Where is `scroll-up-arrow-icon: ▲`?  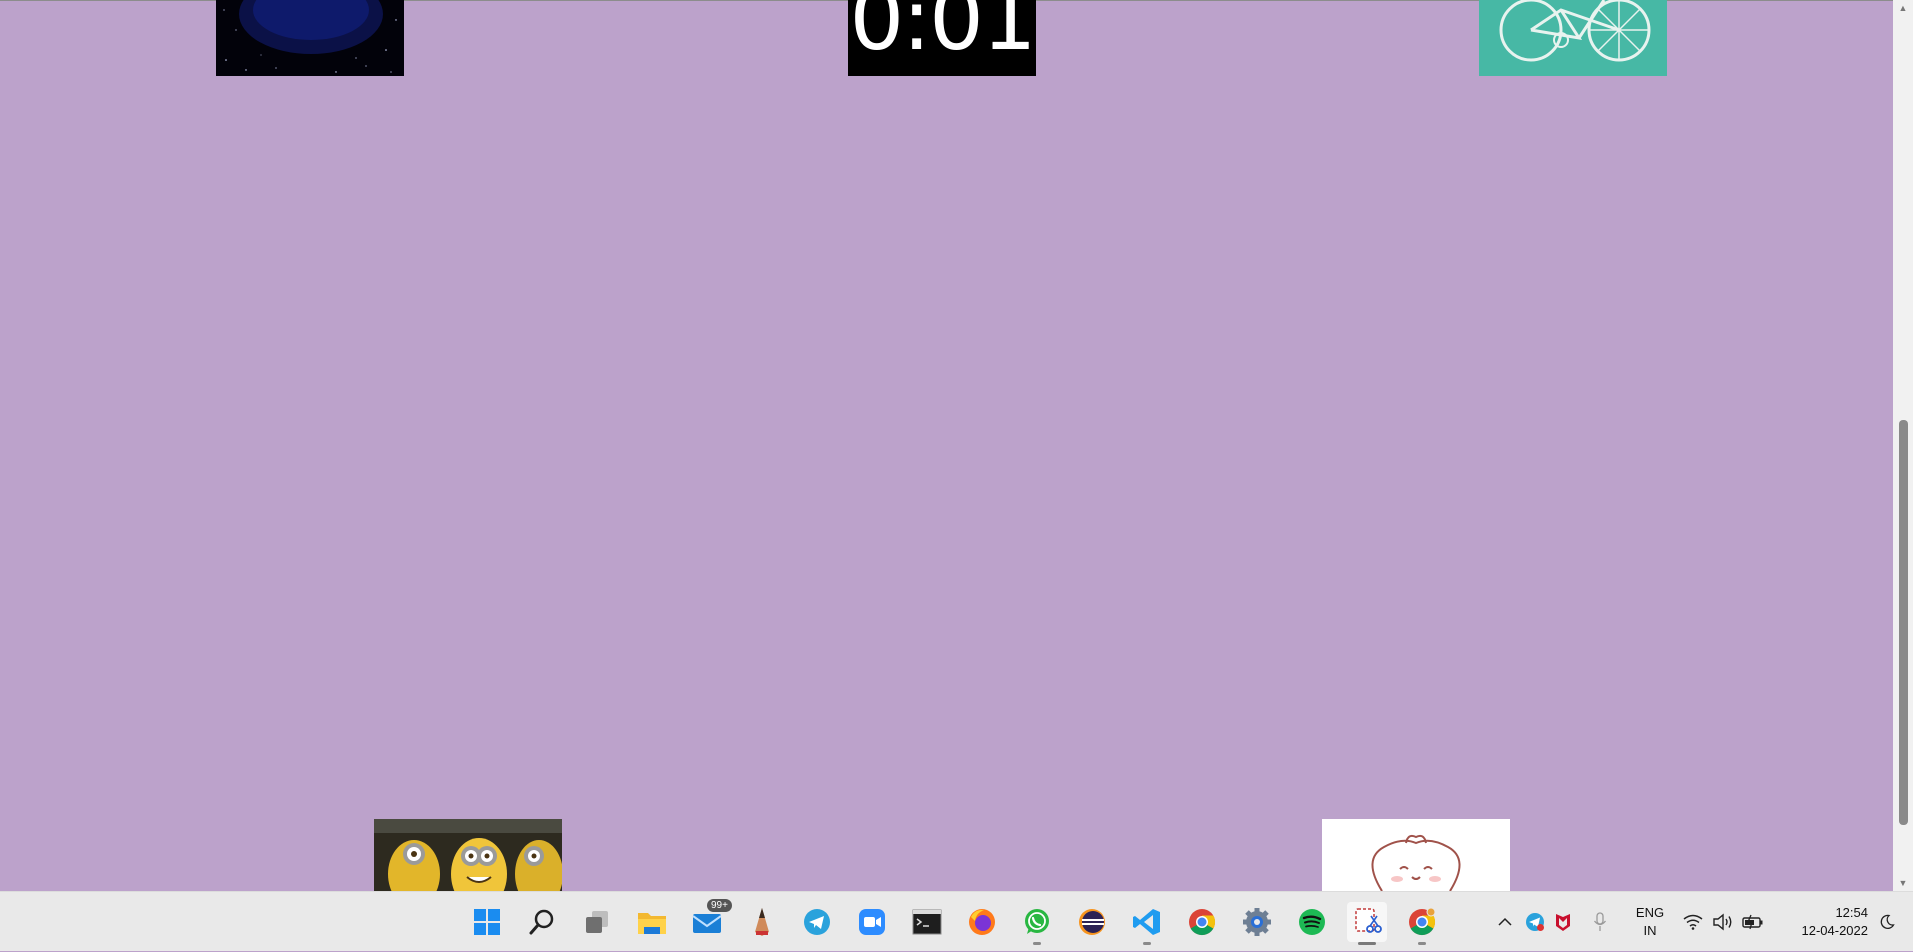
scroll-up-arrow-icon: ▲ is located at coordinates (1903, 8).